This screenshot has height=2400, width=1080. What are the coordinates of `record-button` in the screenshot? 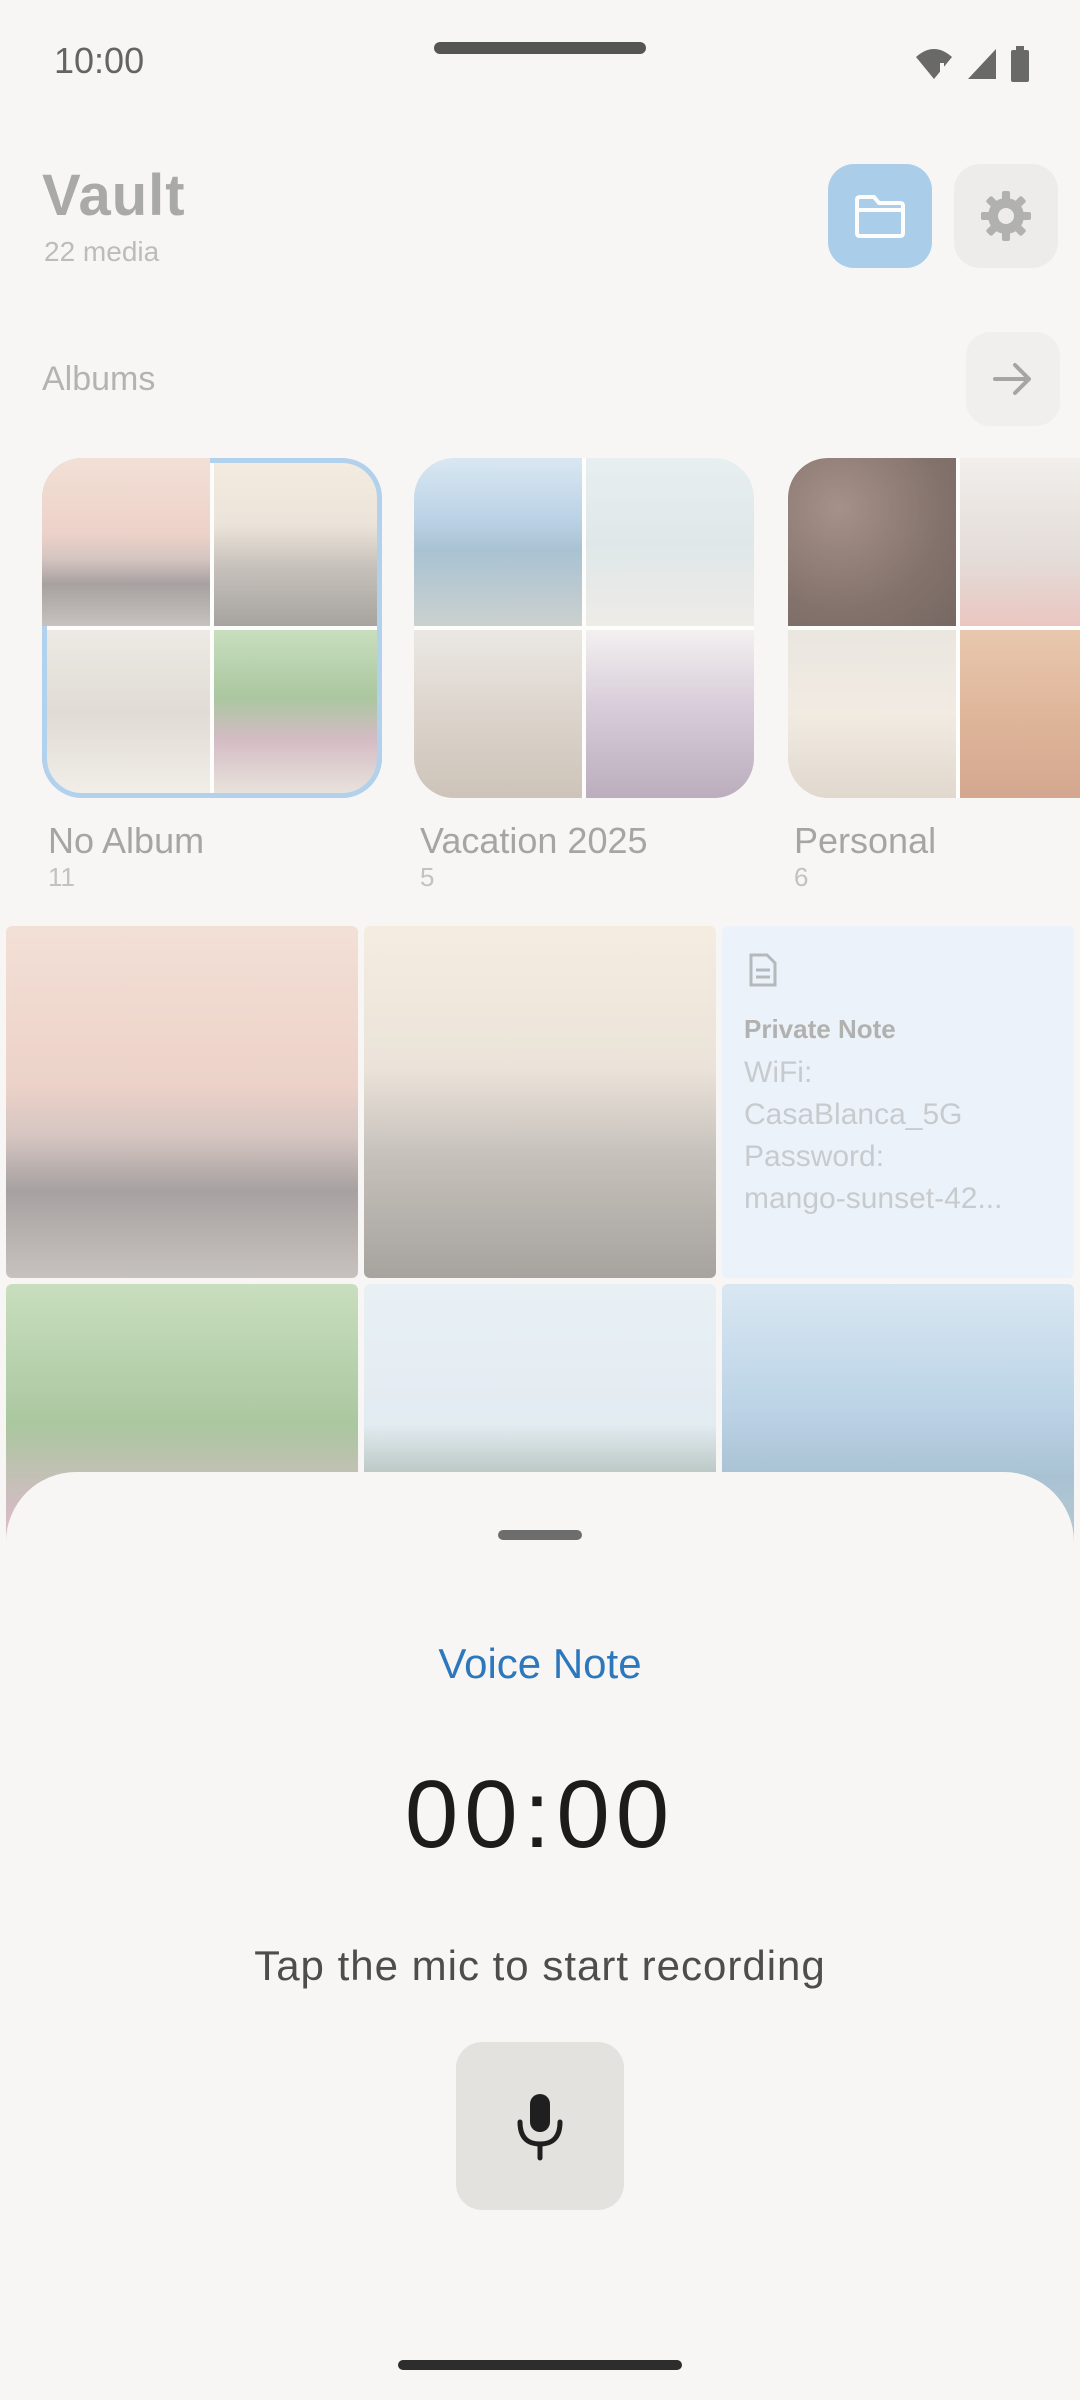 It's located at (540, 2126).